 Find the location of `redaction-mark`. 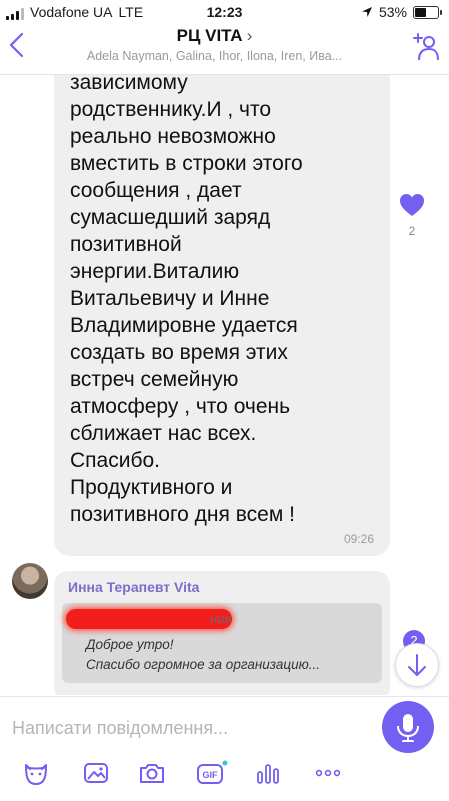

redaction-mark is located at coordinates (149, 619).